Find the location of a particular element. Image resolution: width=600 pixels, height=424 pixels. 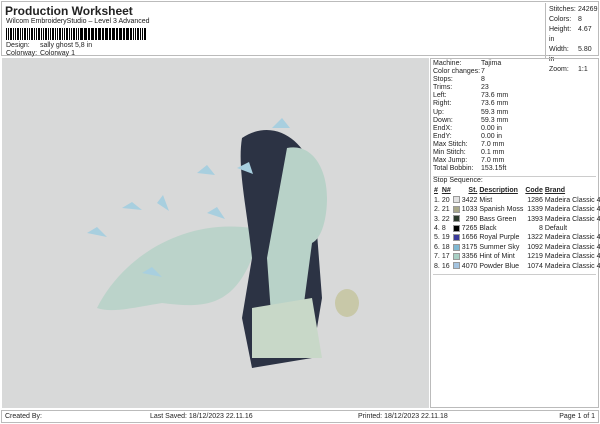

needle-number: 19 is located at coordinates (445, 238).